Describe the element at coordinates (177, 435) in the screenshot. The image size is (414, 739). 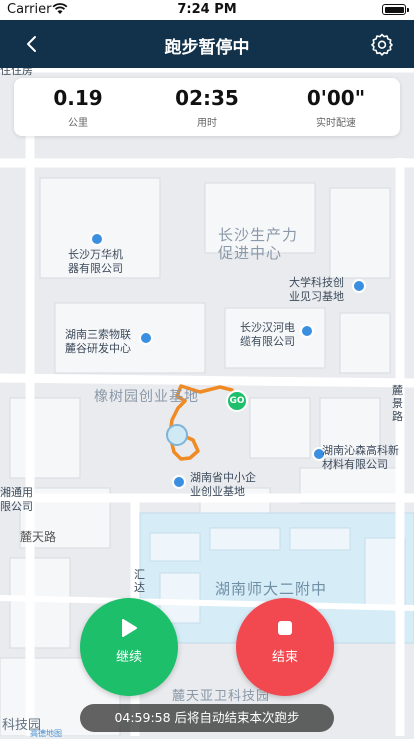
I see `runner-avatar-icon` at that location.